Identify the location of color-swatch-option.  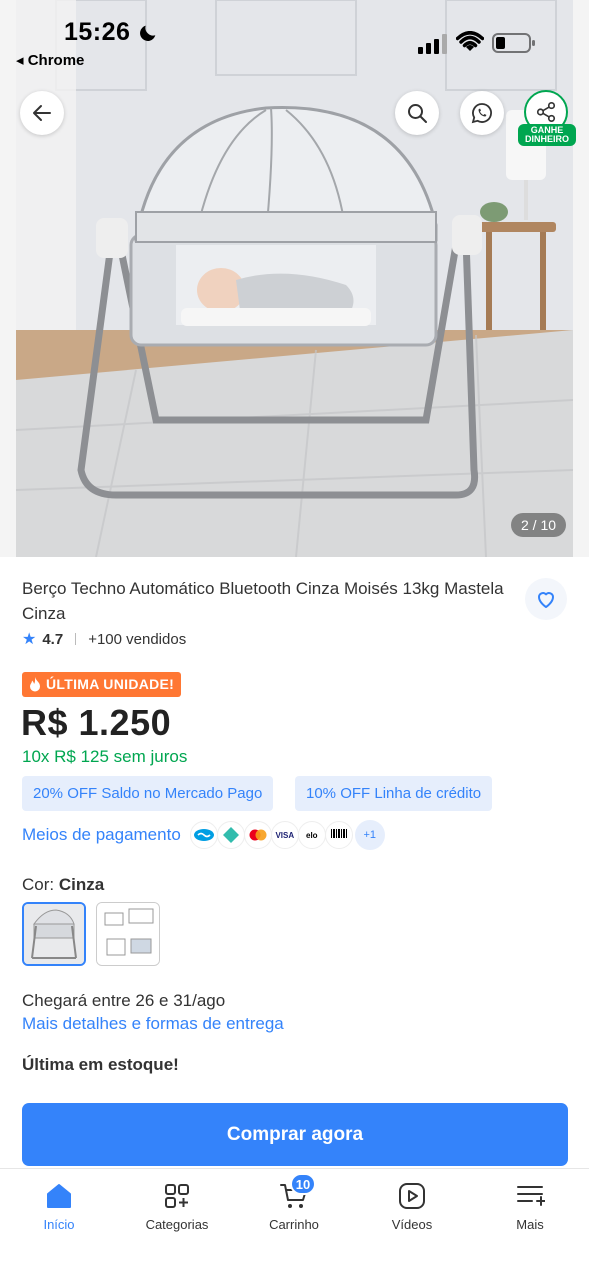
(128, 934).